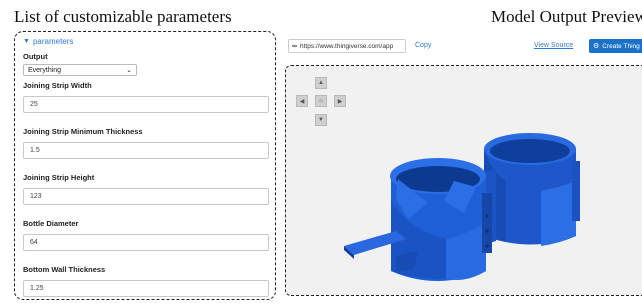 The height and width of the screenshot is (306, 642). What do you see at coordinates (321, 120) in the screenshot?
I see `arrow-down-icon: ▼` at bounding box center [321, 120].